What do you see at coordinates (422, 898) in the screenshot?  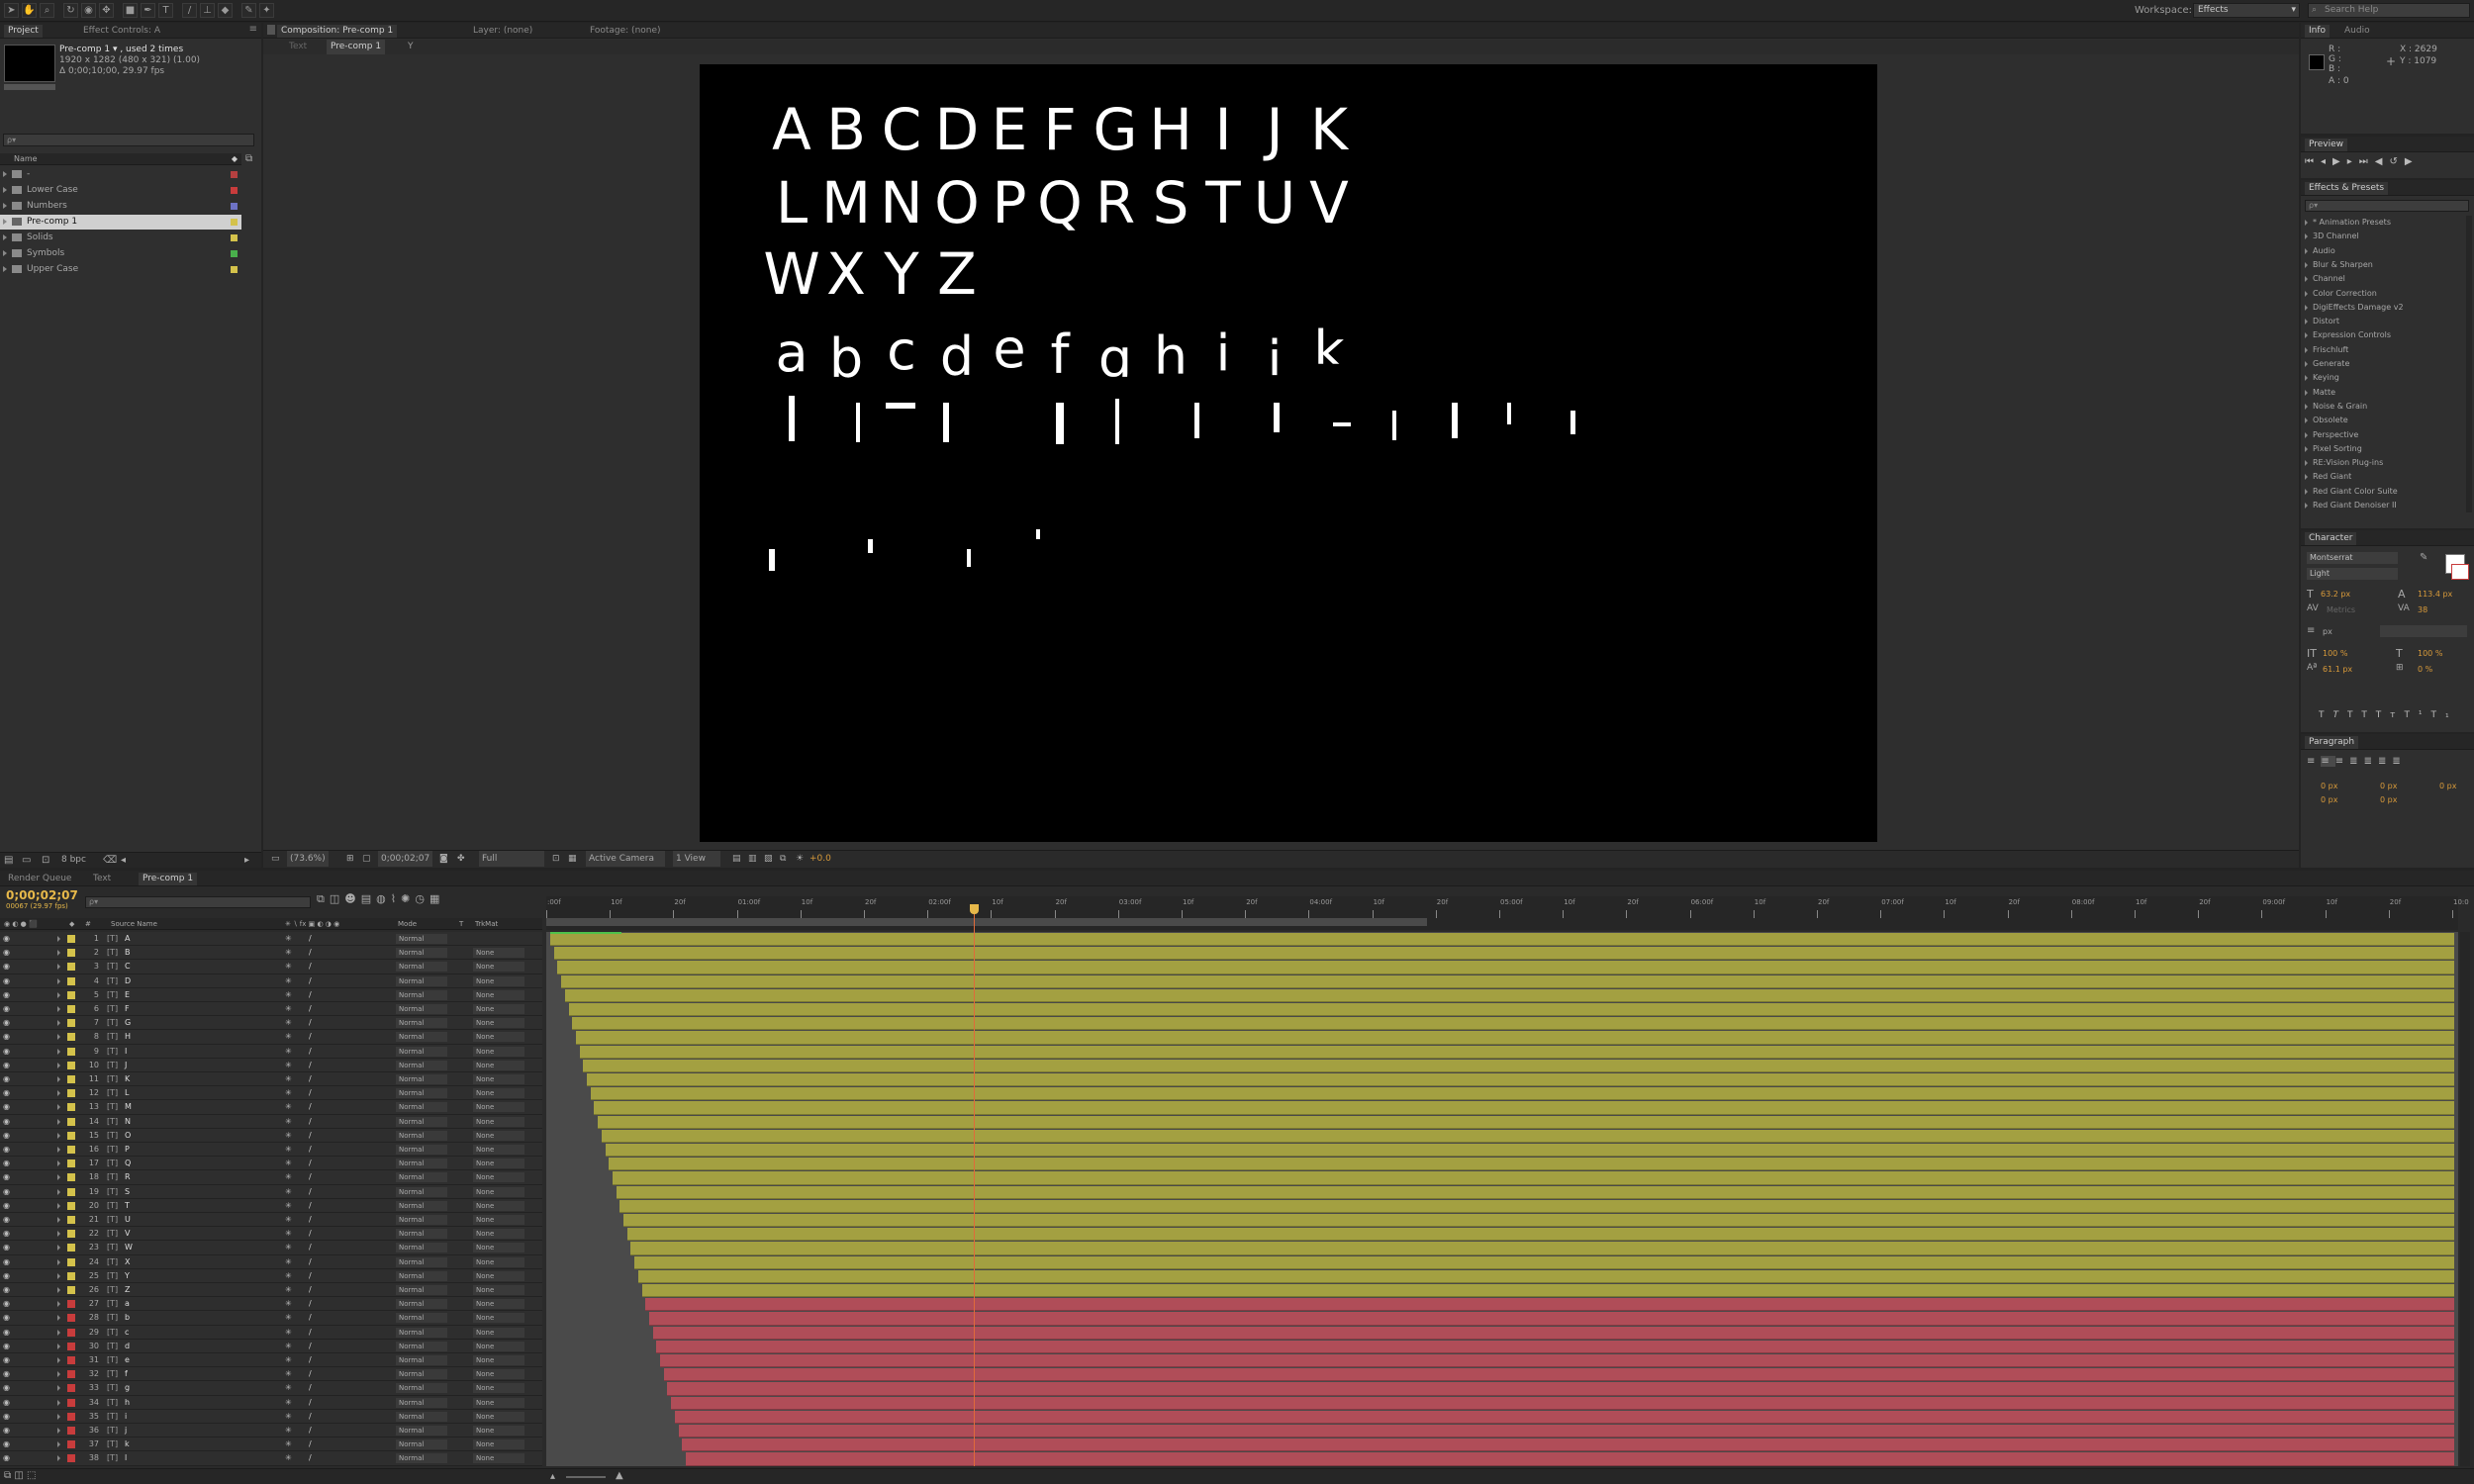 I see `auto-keyframe-icon: ◷` at bounding box center [422, 898].